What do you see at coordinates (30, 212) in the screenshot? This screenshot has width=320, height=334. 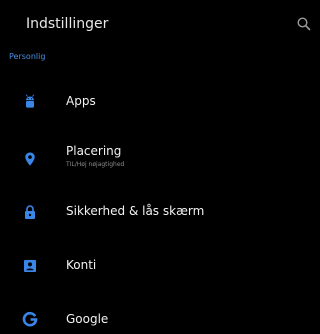 I see `lock-icon` at bounding box center [30, 212].